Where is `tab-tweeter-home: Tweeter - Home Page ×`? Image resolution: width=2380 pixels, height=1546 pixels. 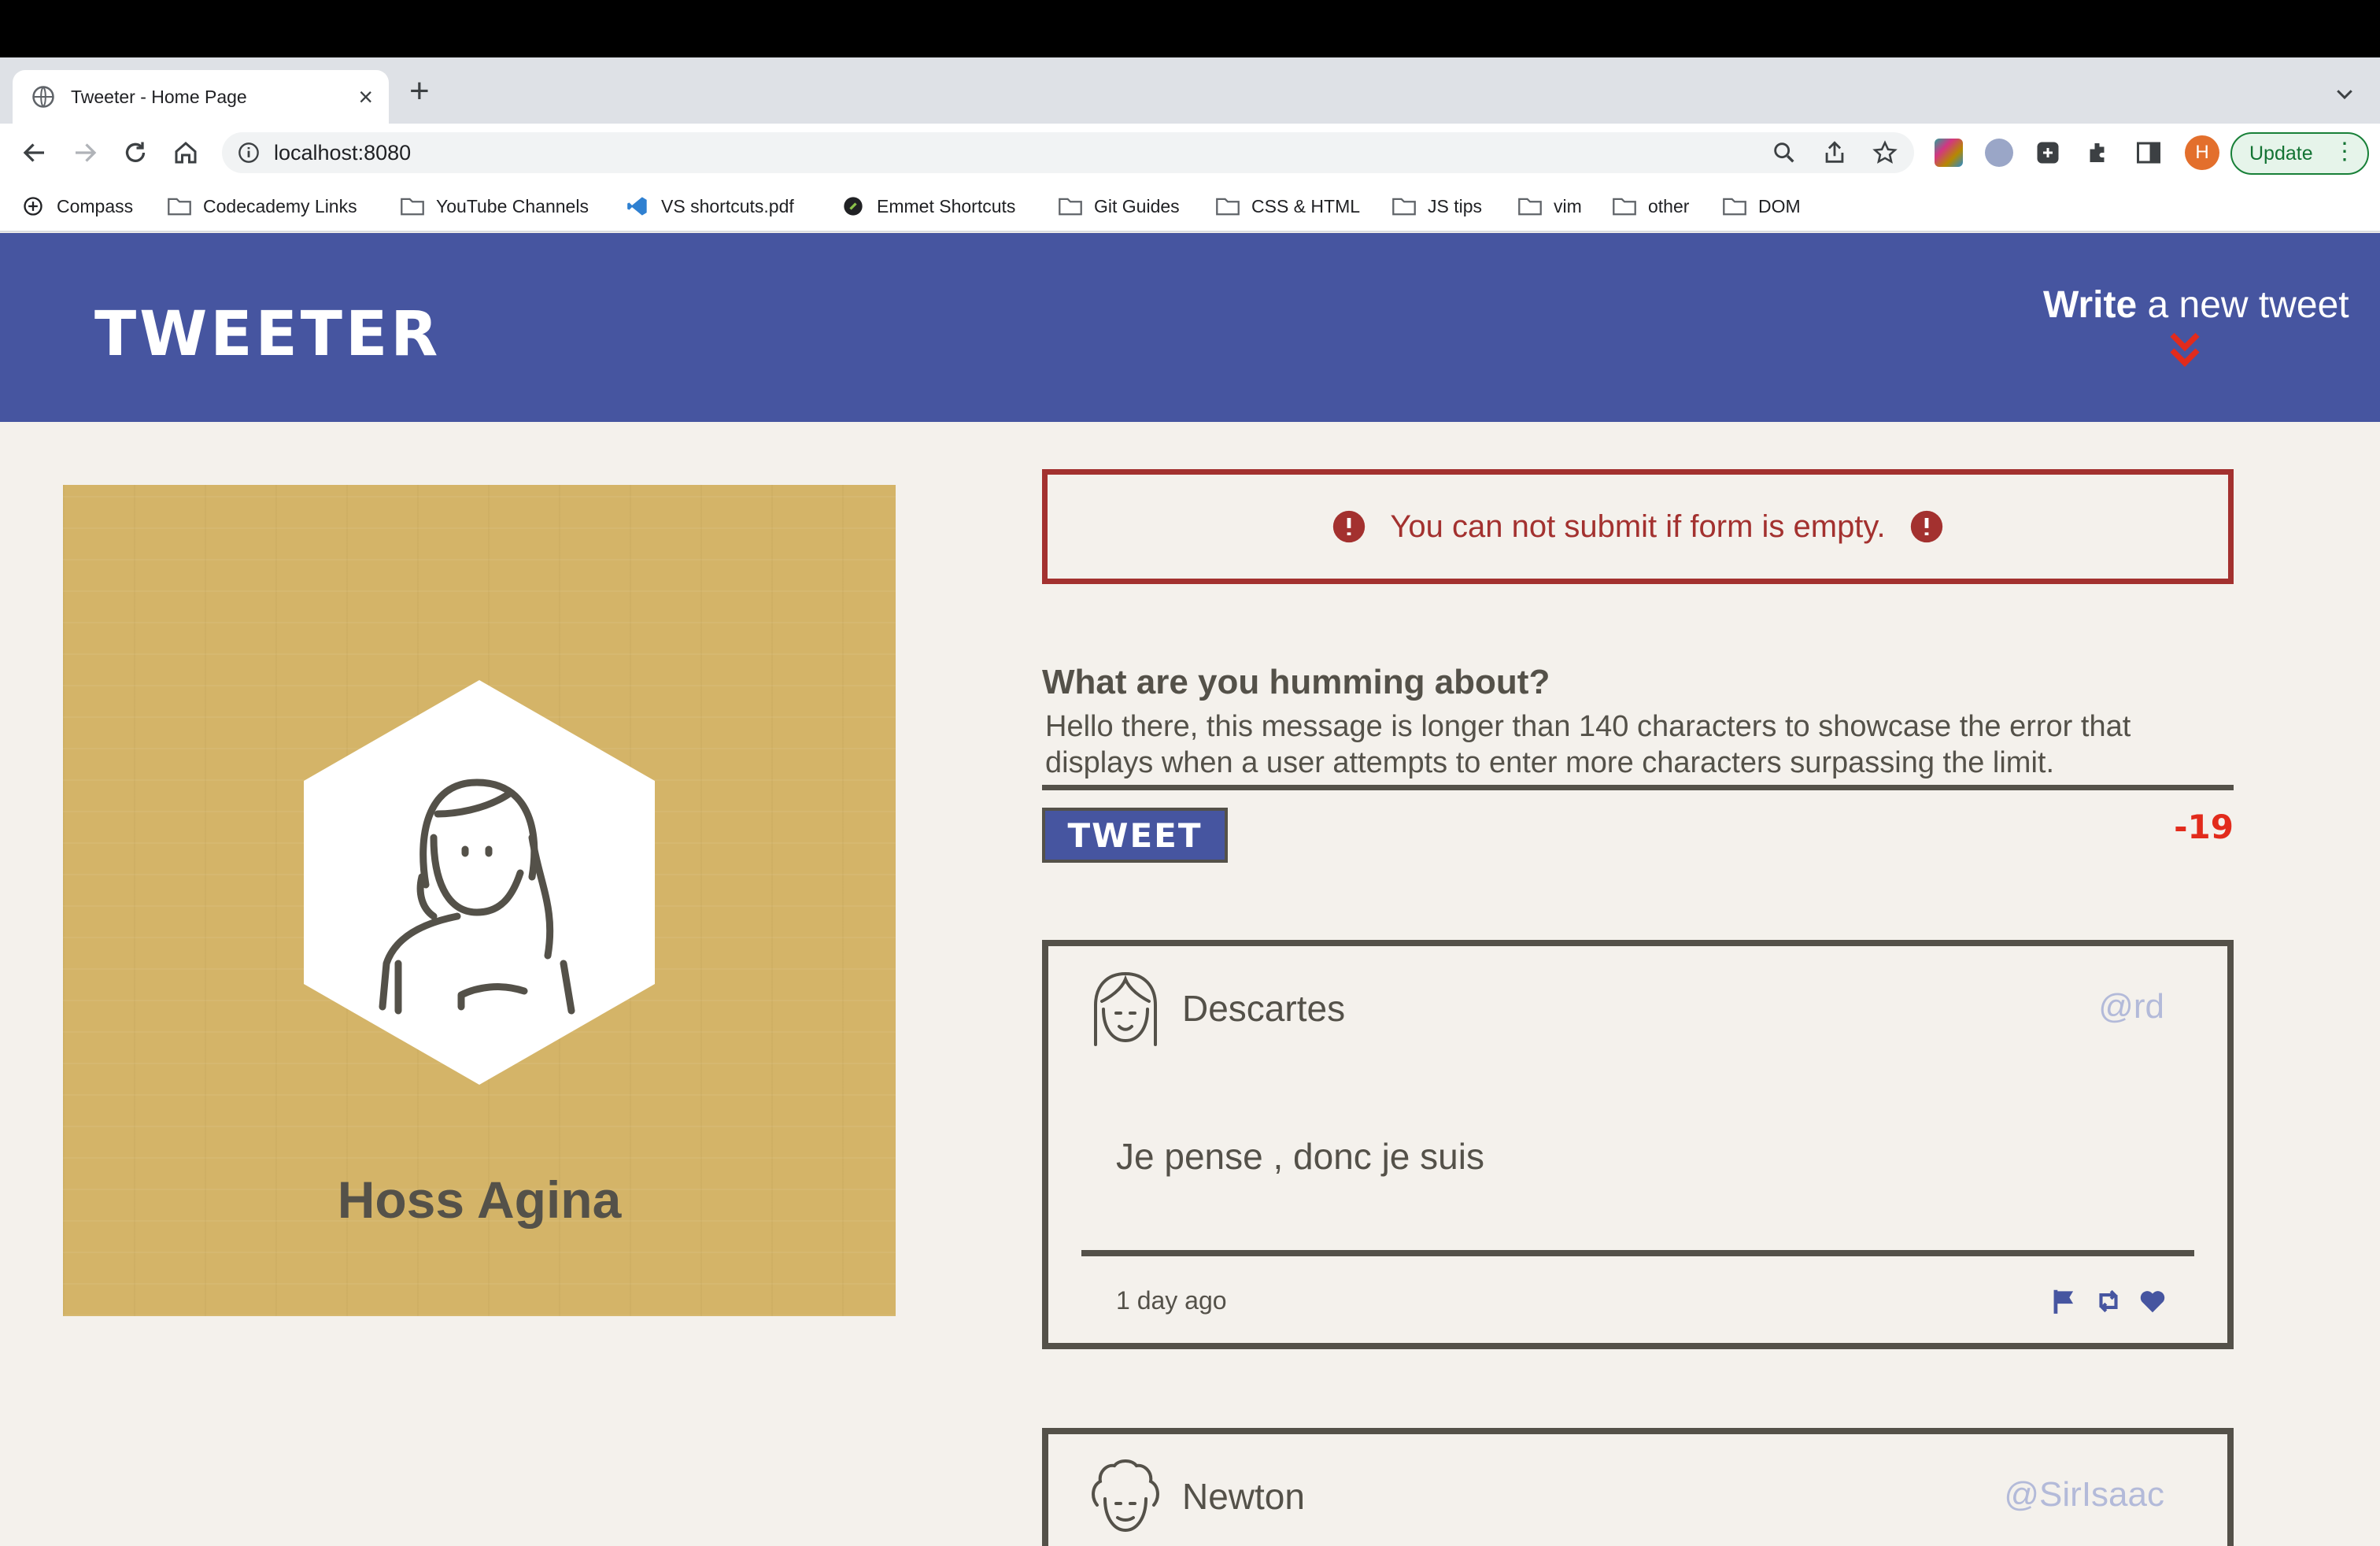 tab-tweeter-home: Tweeter - Home Page × is located at coordinates (201, 97).